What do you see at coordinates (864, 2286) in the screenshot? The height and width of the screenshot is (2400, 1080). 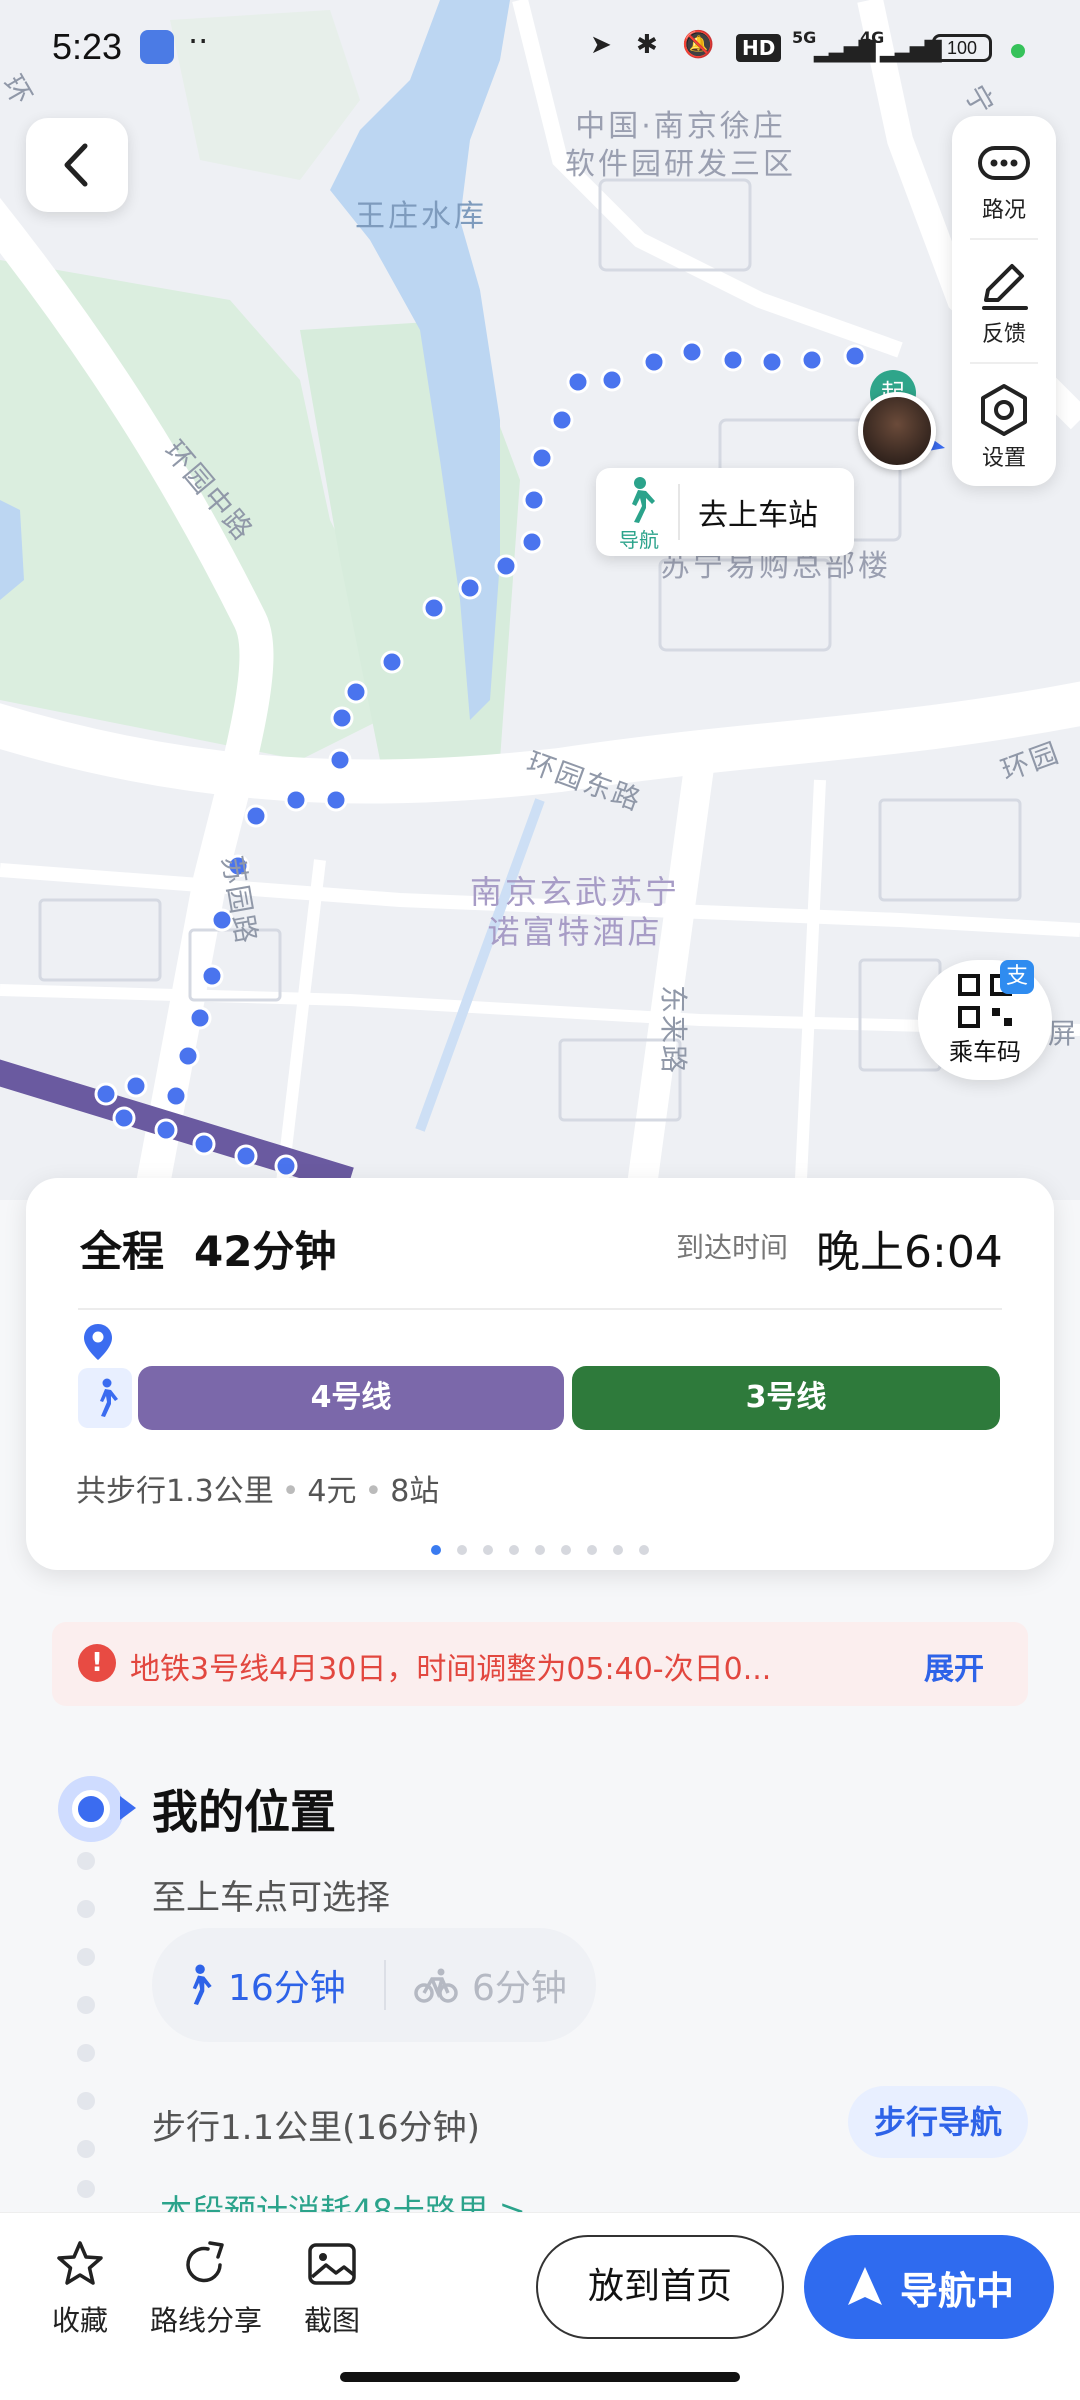 I see `navigation-arrow-icon` at bounding box center [864, 2286].